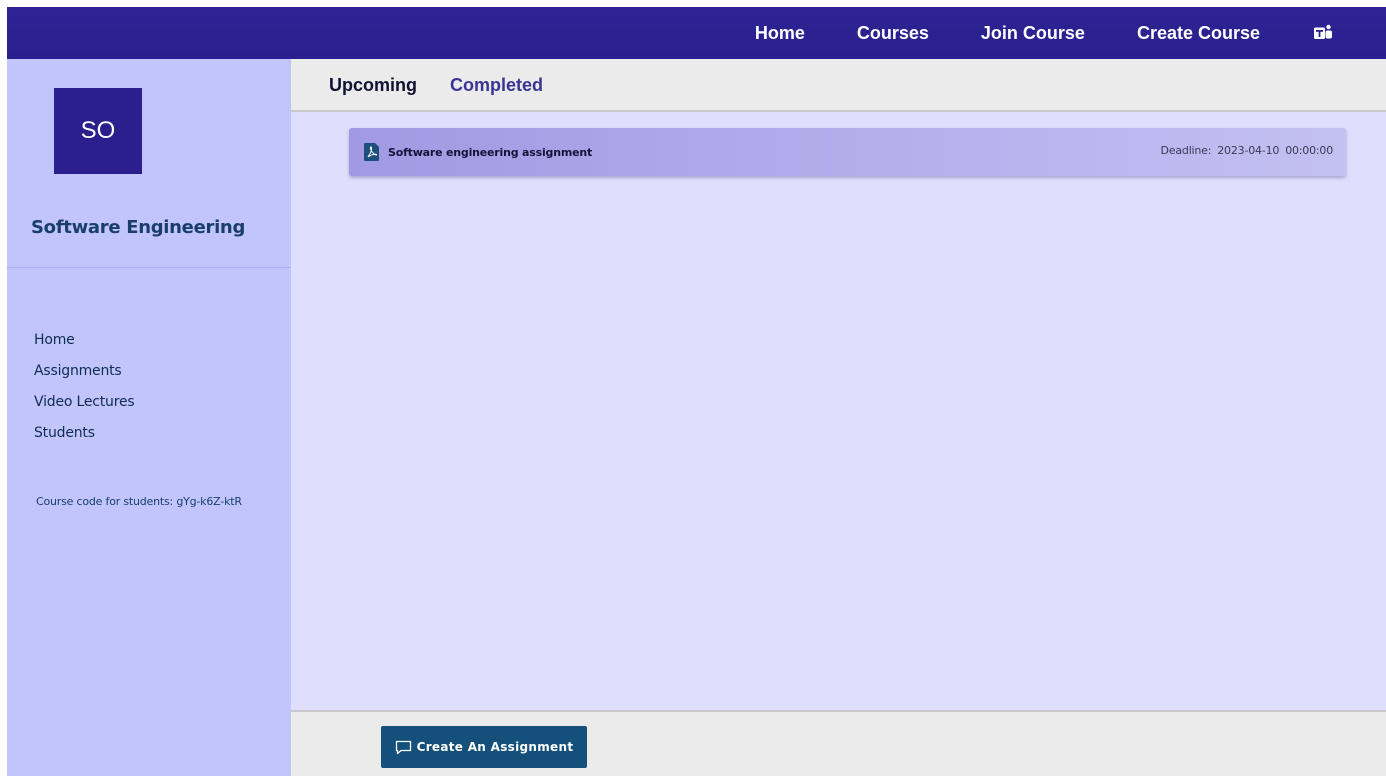 The height and width of the screenshot is (776, 1386). I want to click on create-assignment-button: Create An Assignment, so click(484, 747).